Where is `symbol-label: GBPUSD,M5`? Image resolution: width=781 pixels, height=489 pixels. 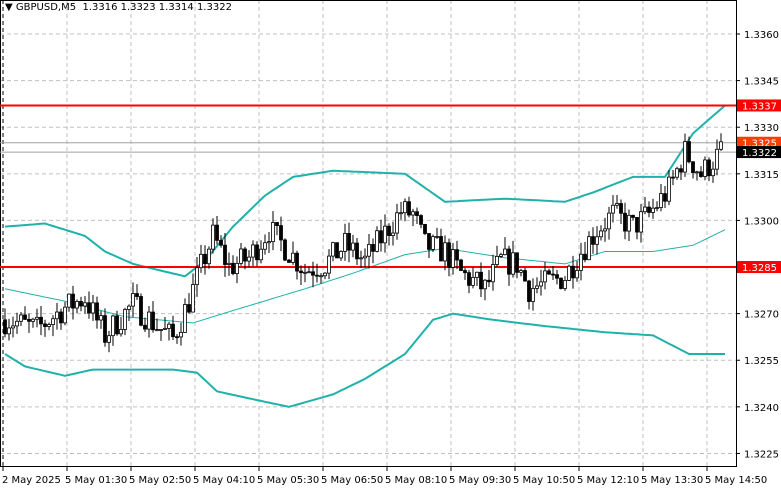 symbol-label: GBPUSD,M5 is located at coordinates (46, 7).